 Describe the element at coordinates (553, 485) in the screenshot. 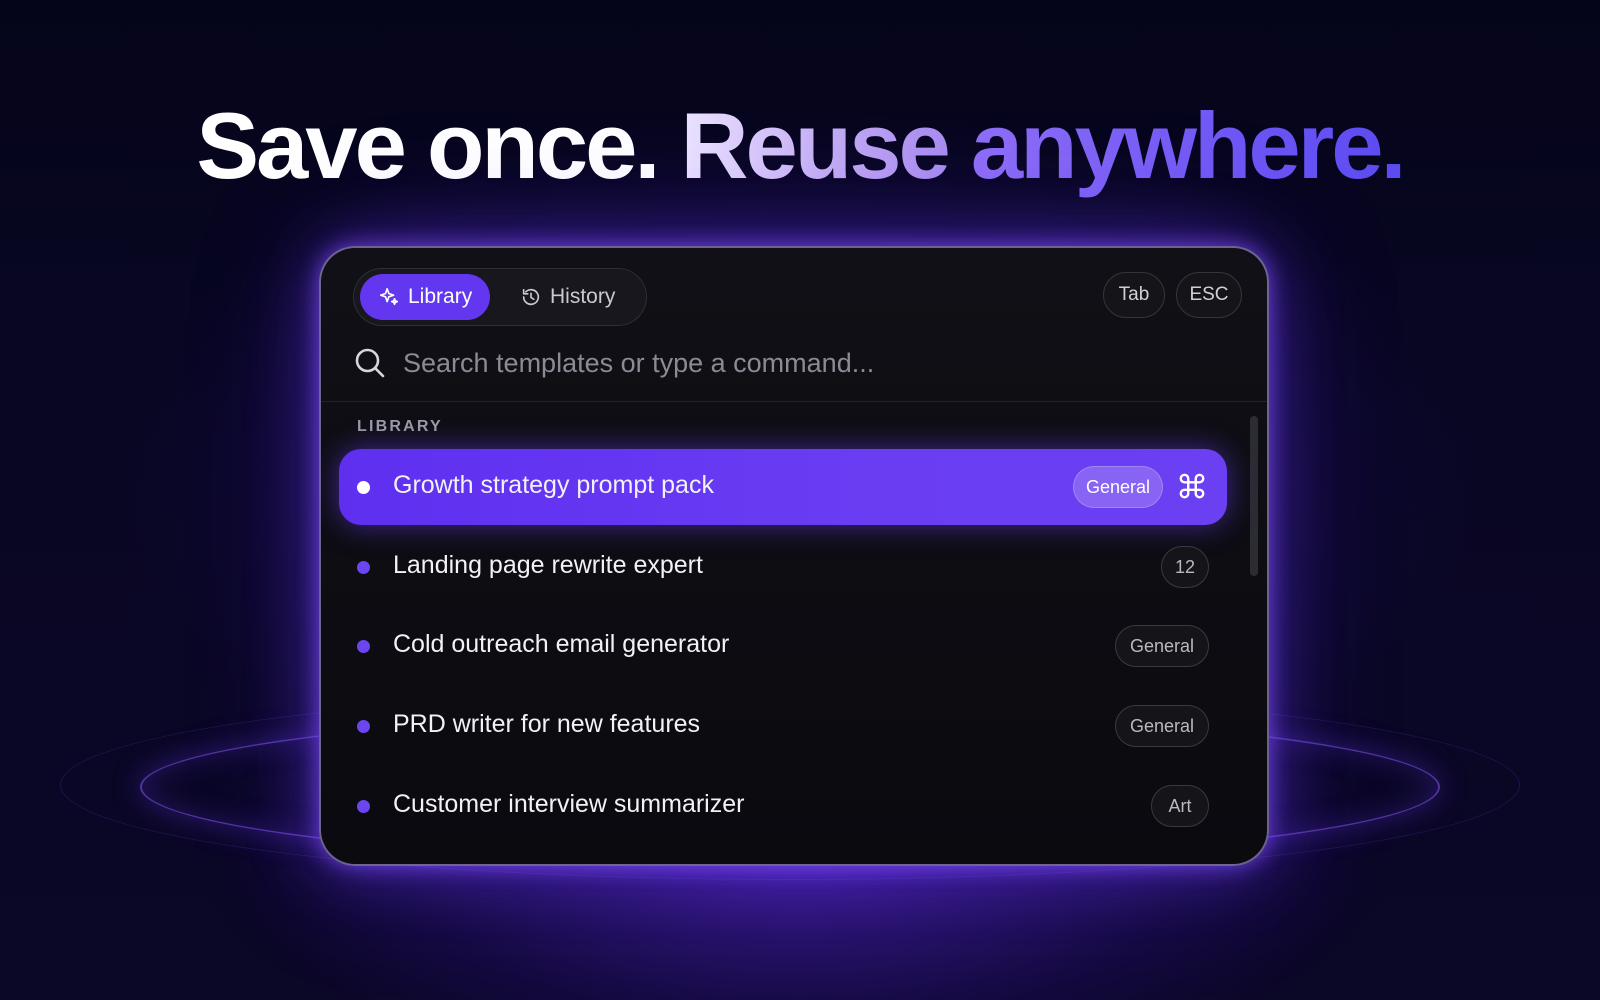

I see `list-item-label: Growth strategy prompt pack` at that location.